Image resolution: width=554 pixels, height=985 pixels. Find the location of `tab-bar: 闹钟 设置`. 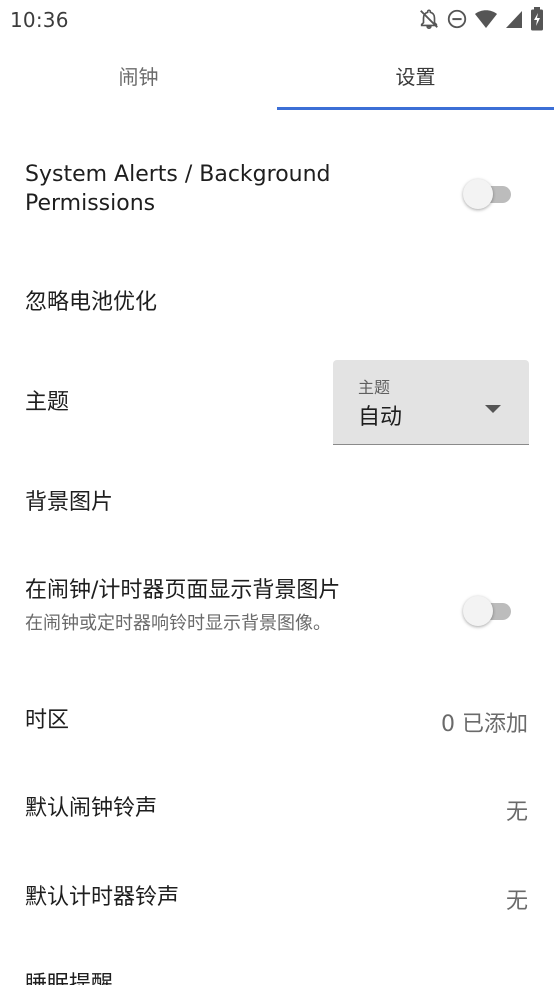

tab-bar: 闹钟 设置 is located at coordinates (277, 77).